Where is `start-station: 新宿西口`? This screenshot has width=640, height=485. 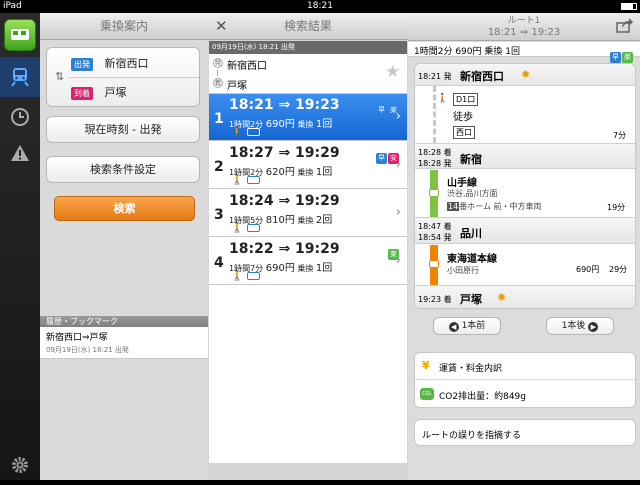 start-station: 新宿西口 is located at coordinates (482, 76).